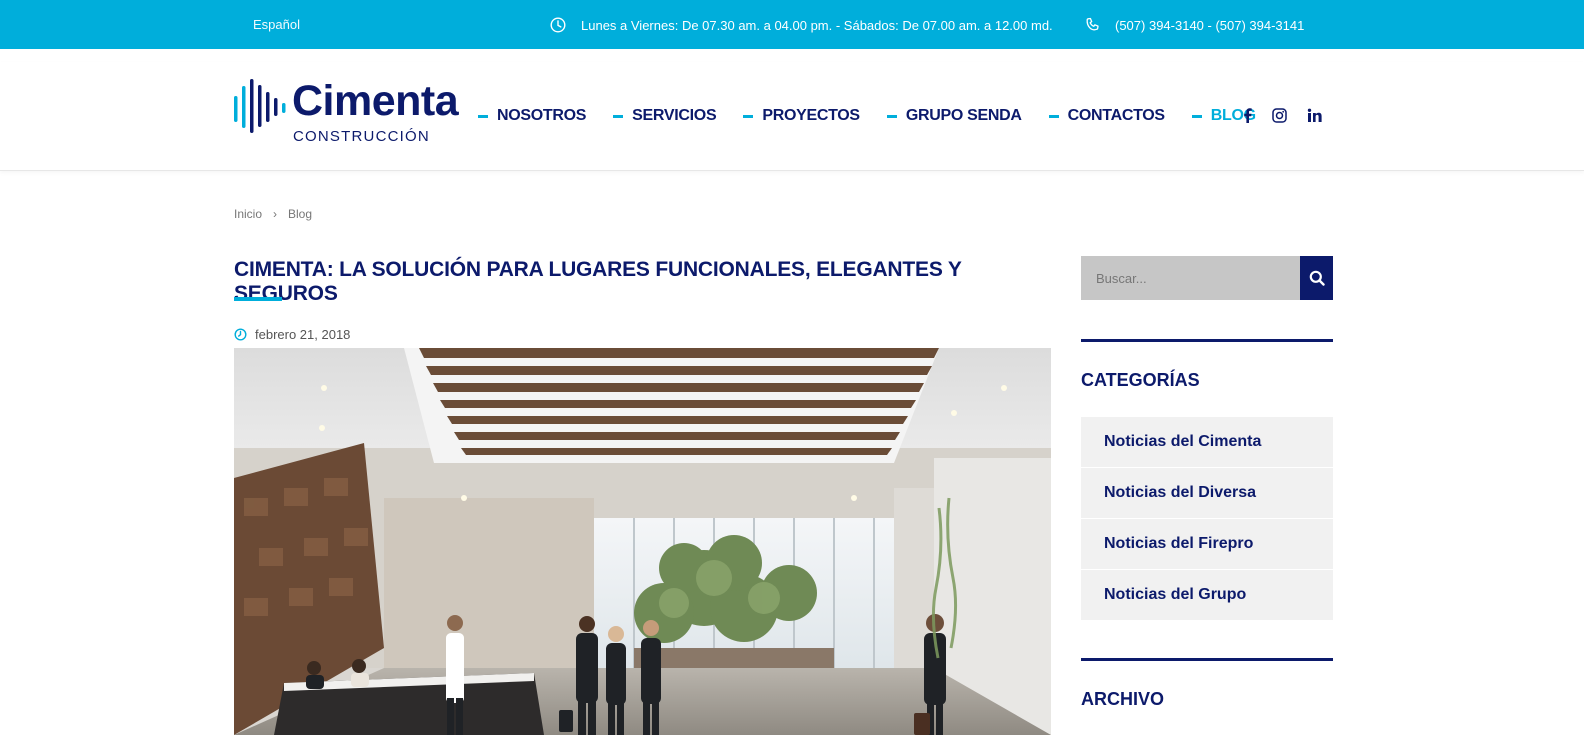 This screenshot has width=1584, height=735. What do you see at coordinates (1292, 118) in the screenshot?
I see `social-links` at bounding box center [1292, 118].